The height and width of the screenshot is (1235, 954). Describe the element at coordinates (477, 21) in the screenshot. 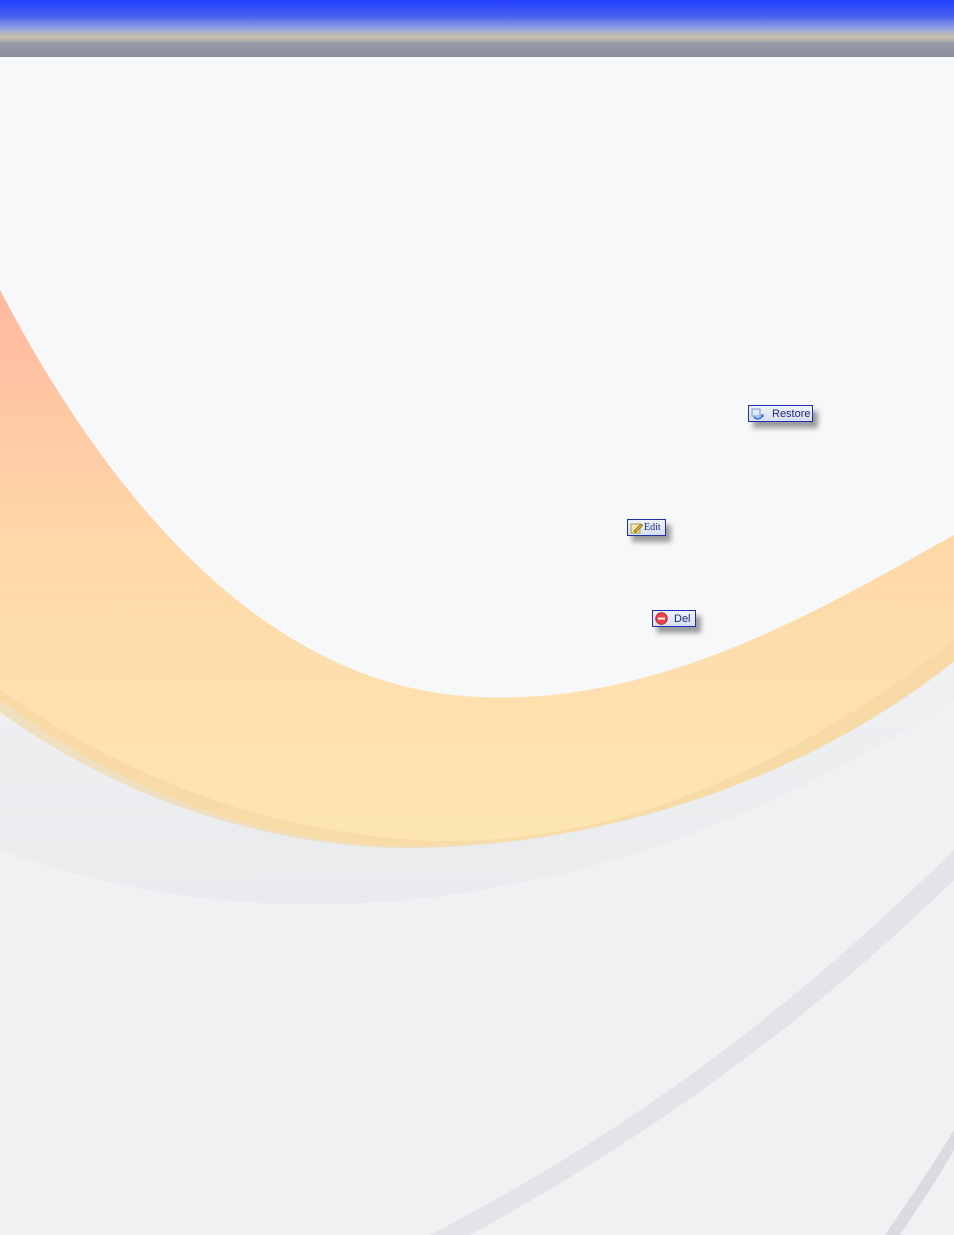

I see `header-bar` at that location.